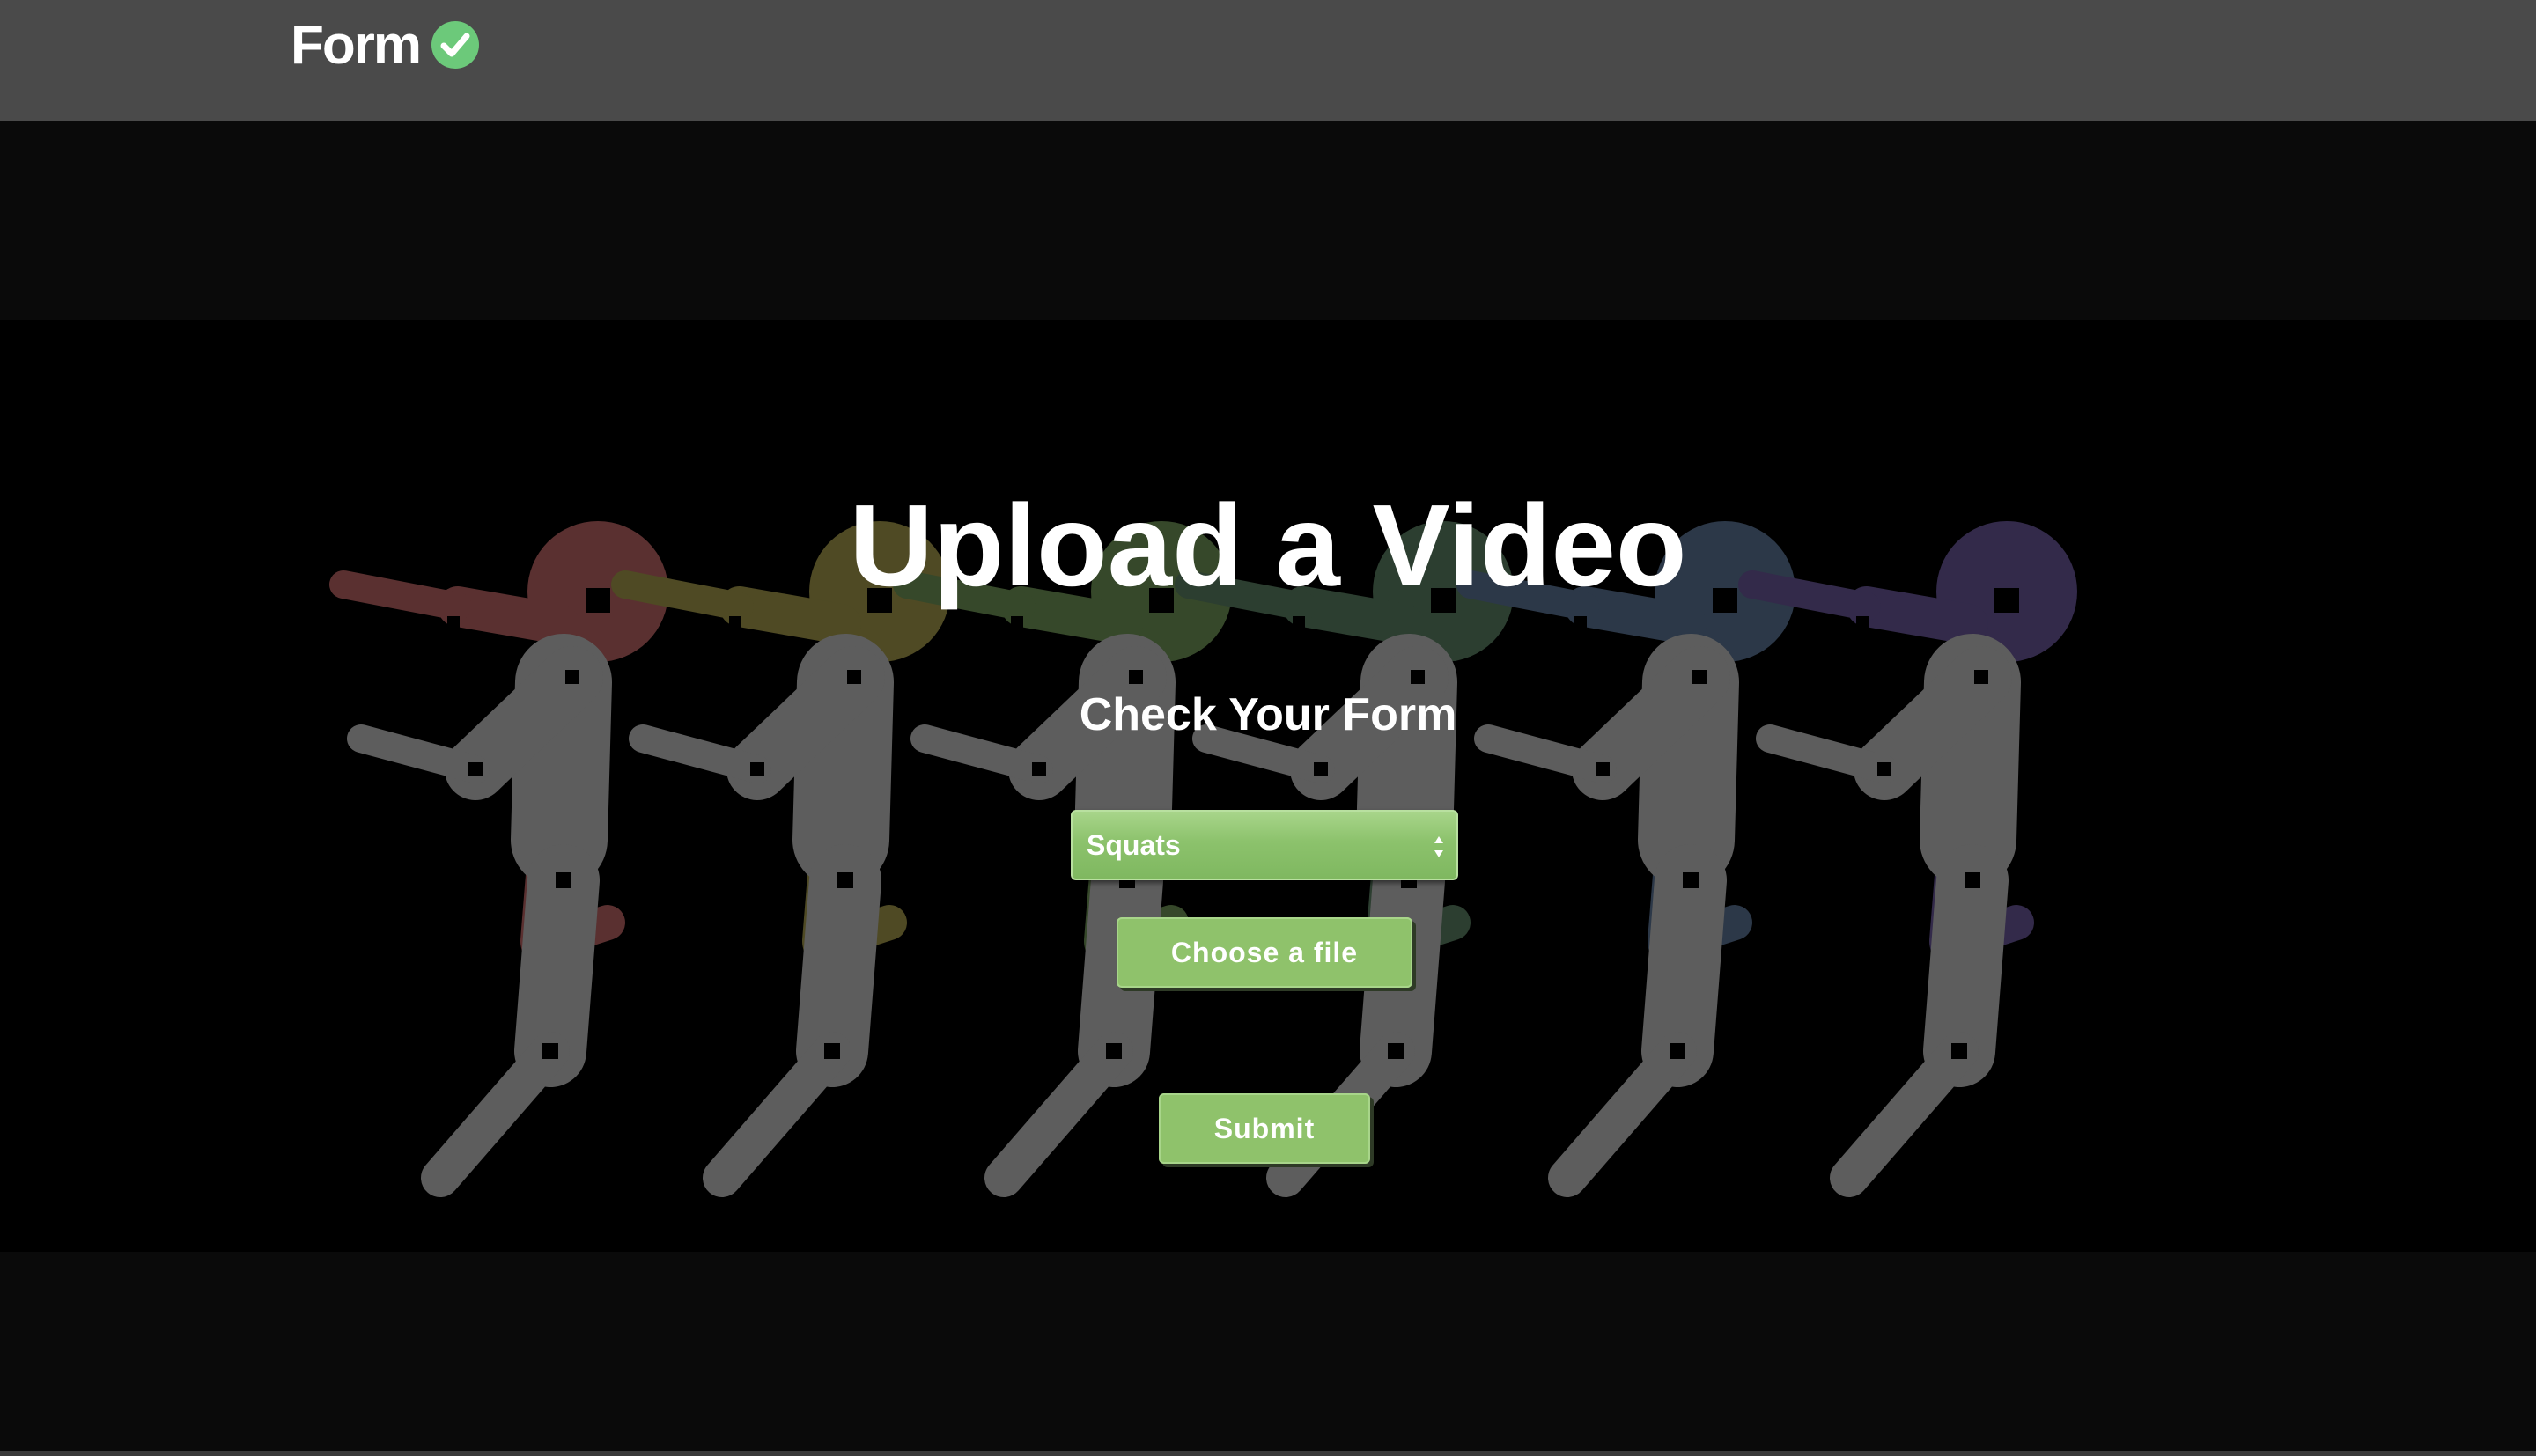  I want to click on stick-figure, so click(499, 859).